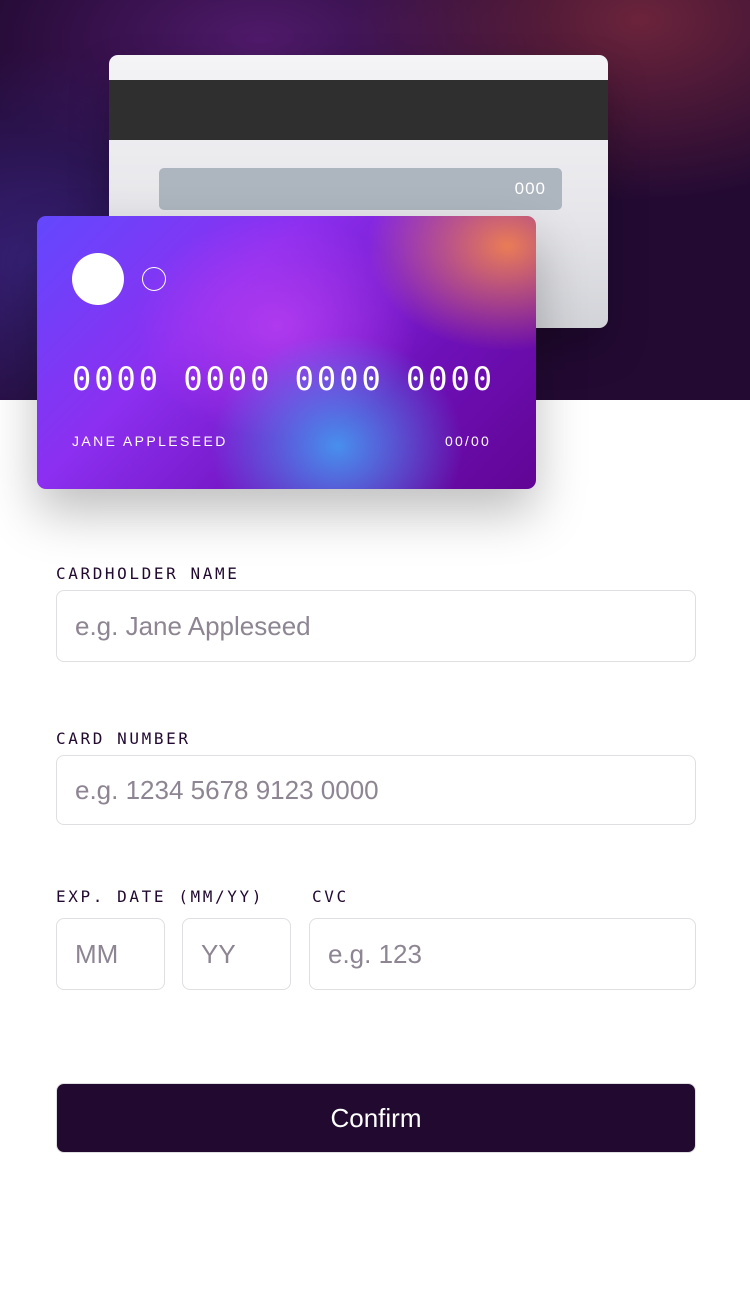  I want to click on cardholder-name-input, so click(376, 626).